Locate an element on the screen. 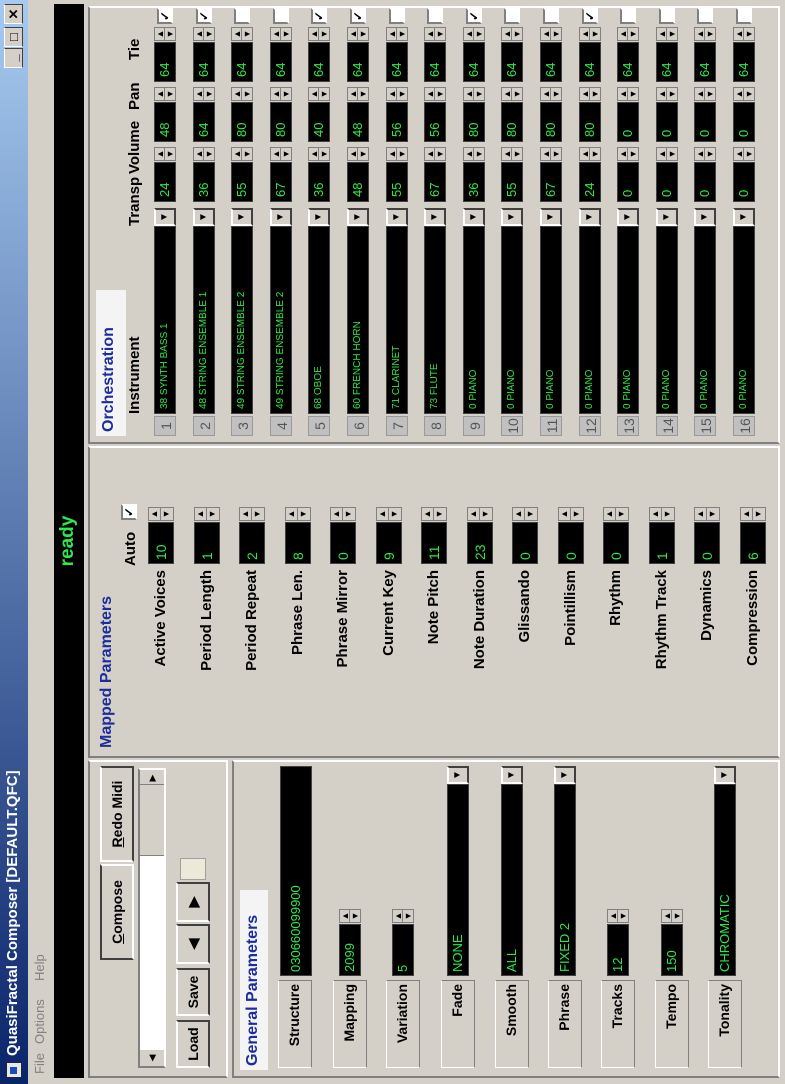  volume-field: 40 is located at coordinates (319, 122).